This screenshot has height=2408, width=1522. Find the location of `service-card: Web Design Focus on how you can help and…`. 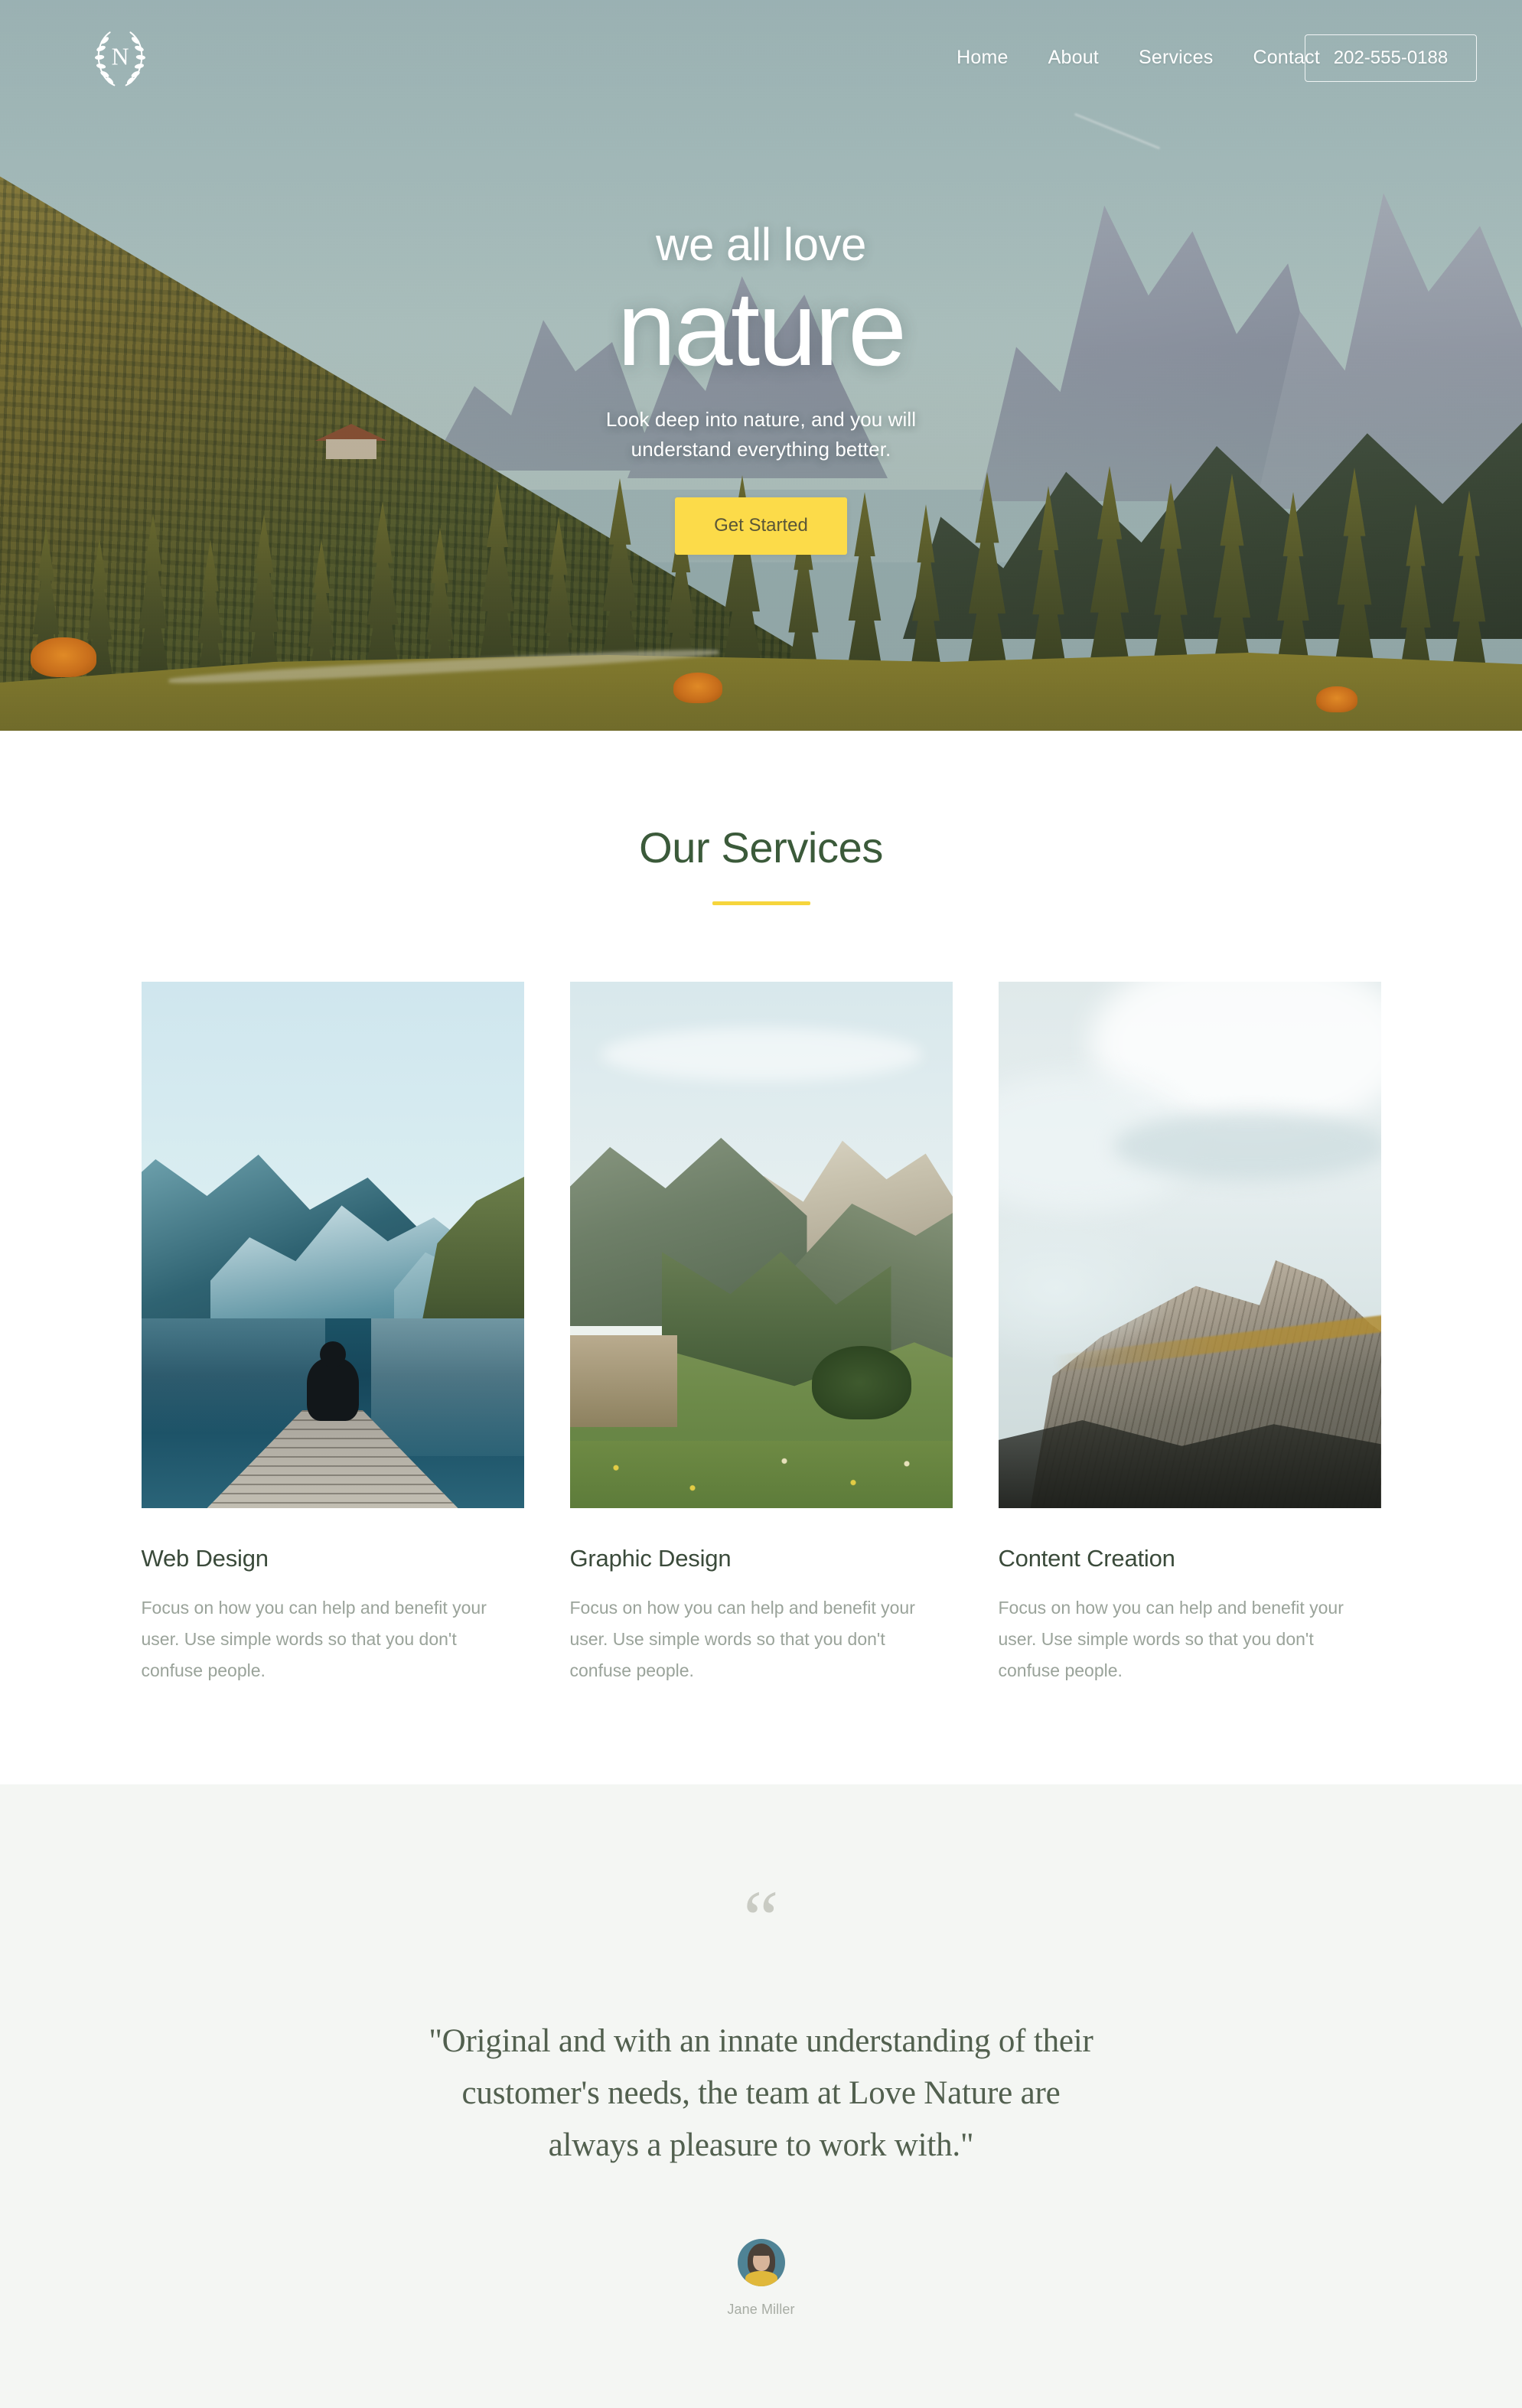

service-card: Web Design Focus on how you can help and… is located at coordinates (332, 1334).